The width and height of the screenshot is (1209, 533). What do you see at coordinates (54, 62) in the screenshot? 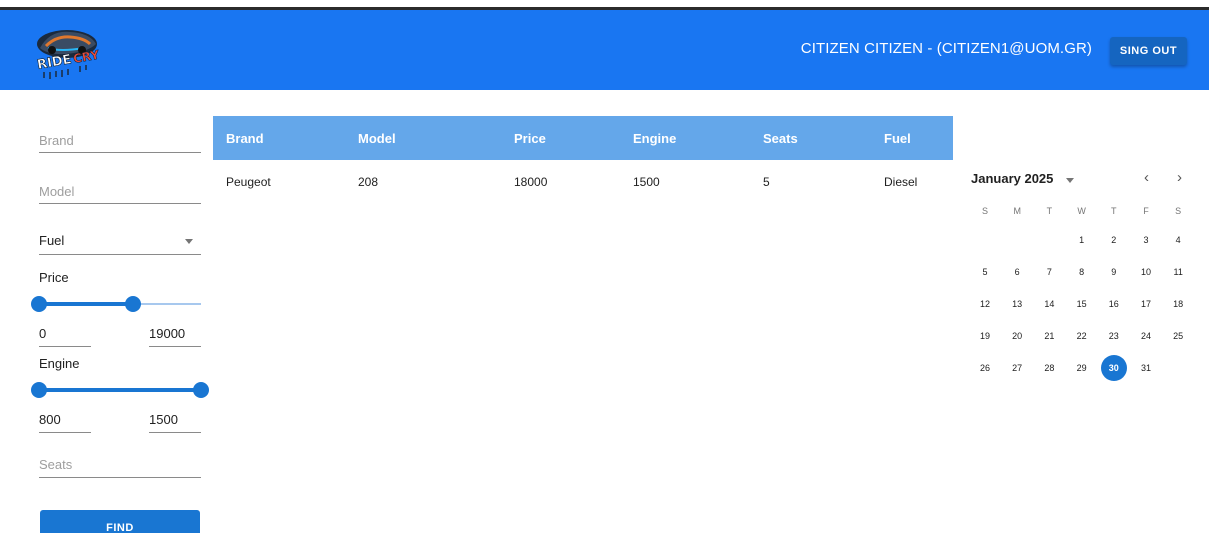
I see `svg-text: RIDE` at bounding box center [54, 62].